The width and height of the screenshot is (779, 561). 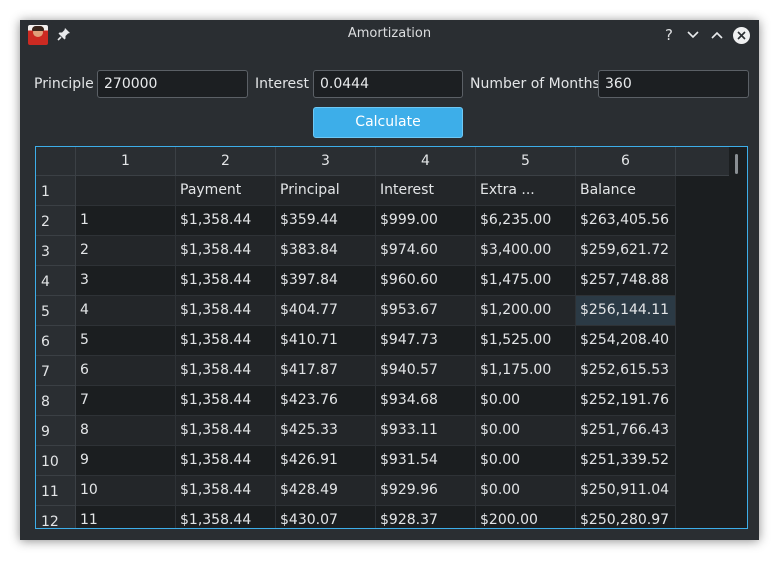 What do you see at coordinates (226, 161) in the screenshot?
I see `column-header: 2` at bounding box center [226, 161].